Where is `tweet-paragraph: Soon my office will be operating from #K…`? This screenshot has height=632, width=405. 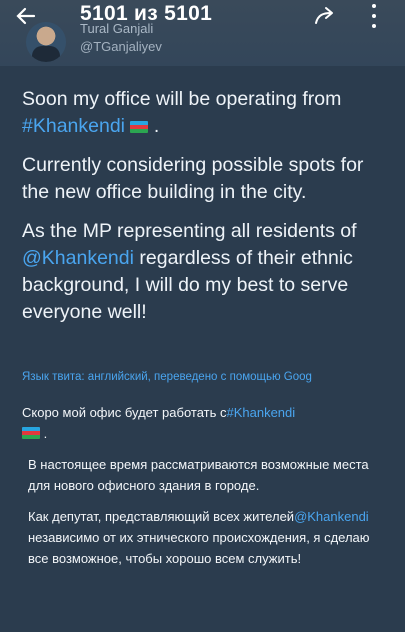
tweet-paragraph: Soon my office will be operating from #K… is located at coordinates (206, 113).